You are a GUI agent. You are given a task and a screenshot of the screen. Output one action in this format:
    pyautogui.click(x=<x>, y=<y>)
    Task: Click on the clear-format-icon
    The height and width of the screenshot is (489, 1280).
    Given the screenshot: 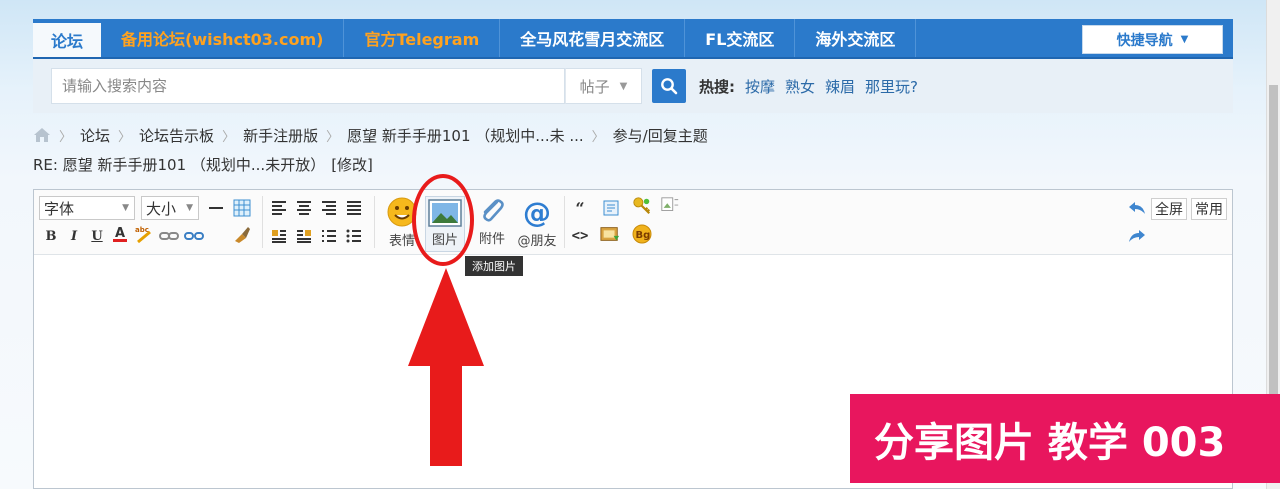 What is the action you would take?
    pyautogui.click(x=242, y=234)
    